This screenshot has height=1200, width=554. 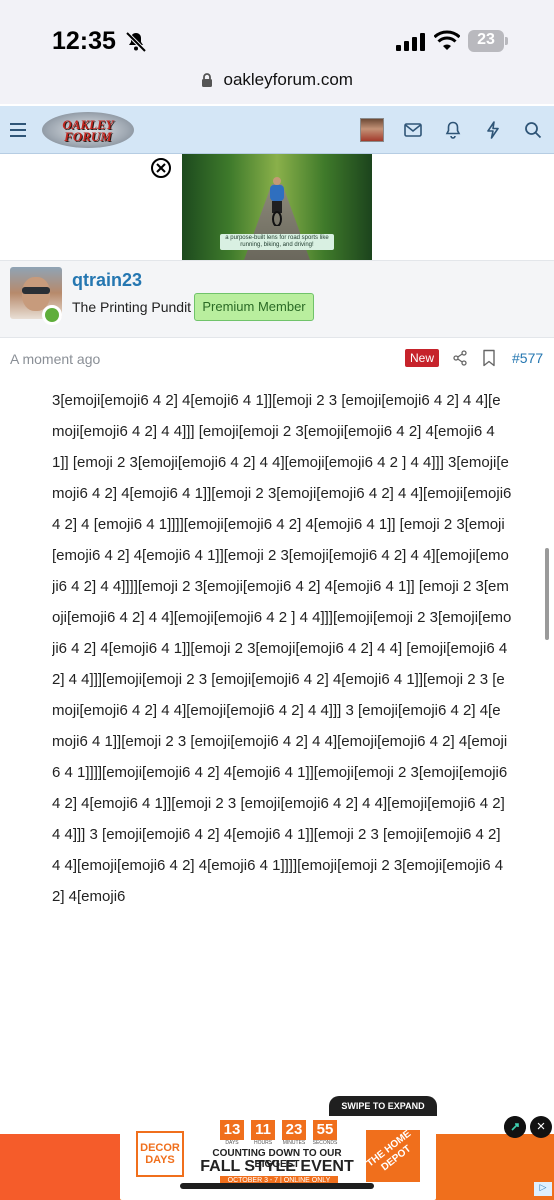 What do you see at coordinates (263, 1130) in the screenshot?
I see `countdown-hours: 11` at bounding box center [263, 1130].